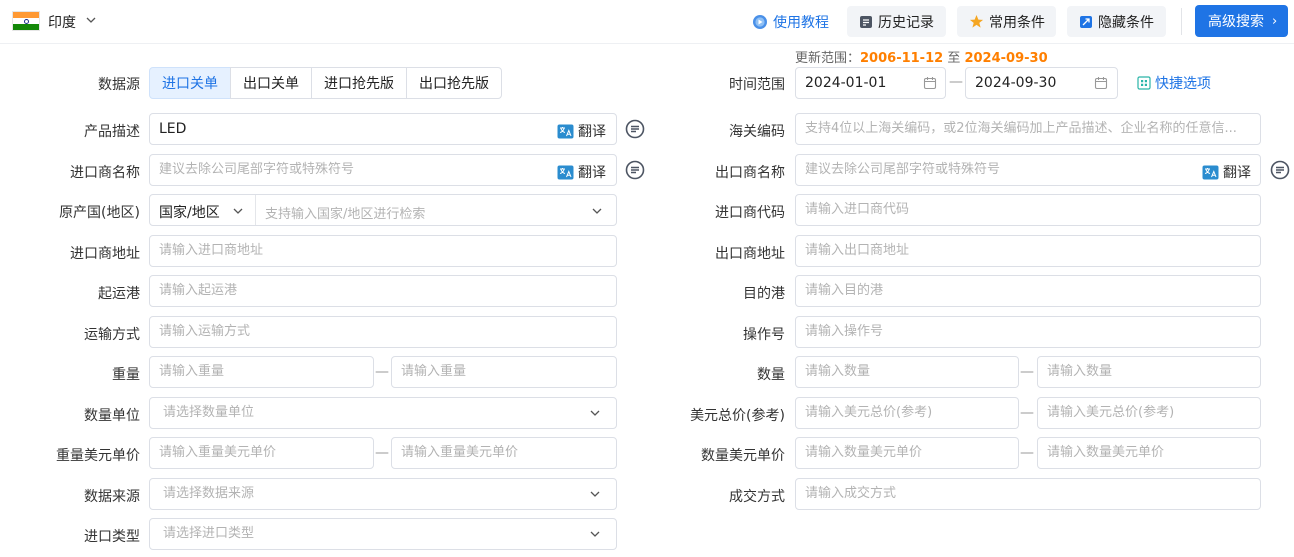  What do you see at coordinates (119, 294) in the screenshot?
I see `origin-port-label: 起运港` at bounding box center [119, 294].